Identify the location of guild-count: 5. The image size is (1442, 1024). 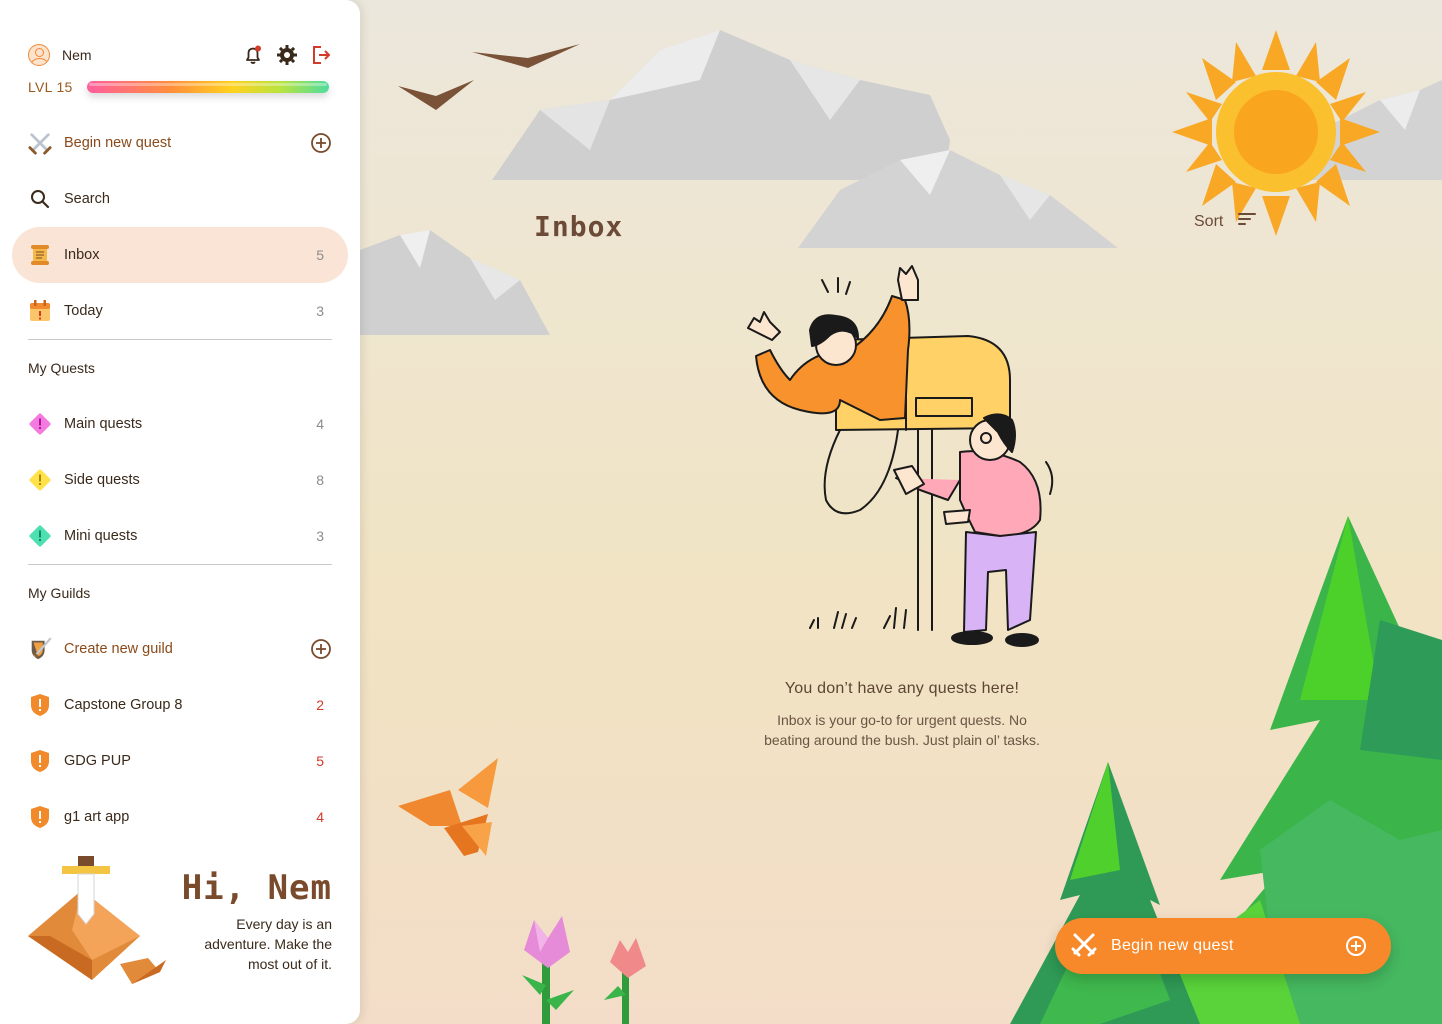
(320, 761).